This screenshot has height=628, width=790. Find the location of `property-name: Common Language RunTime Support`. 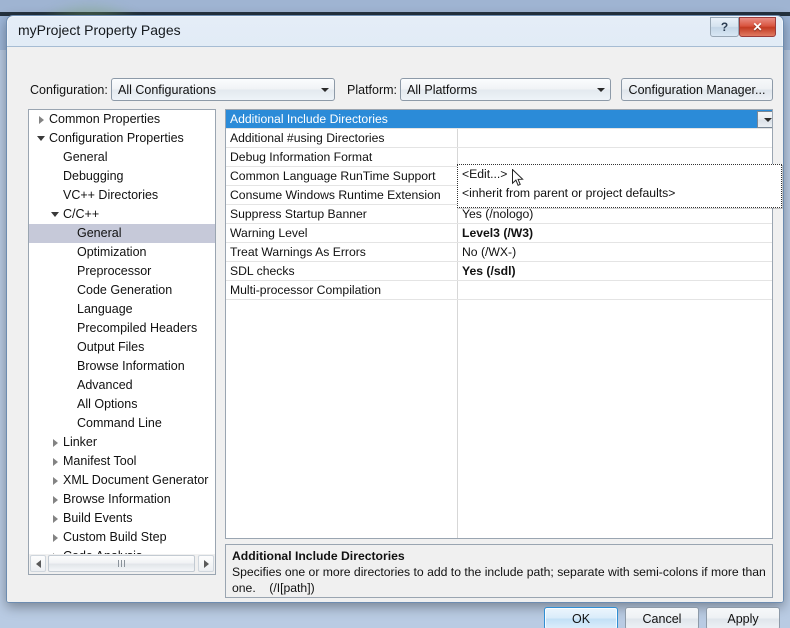

property-name: Common Language RunTime Support is located at coordinates (333, 176).